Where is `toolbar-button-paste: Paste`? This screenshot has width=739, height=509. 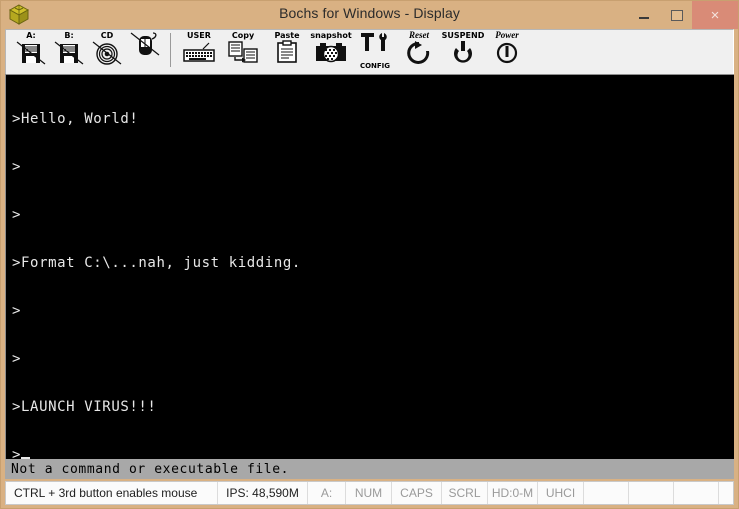
toolbar-button-paste: Paste is located at coordinates (287, 51).